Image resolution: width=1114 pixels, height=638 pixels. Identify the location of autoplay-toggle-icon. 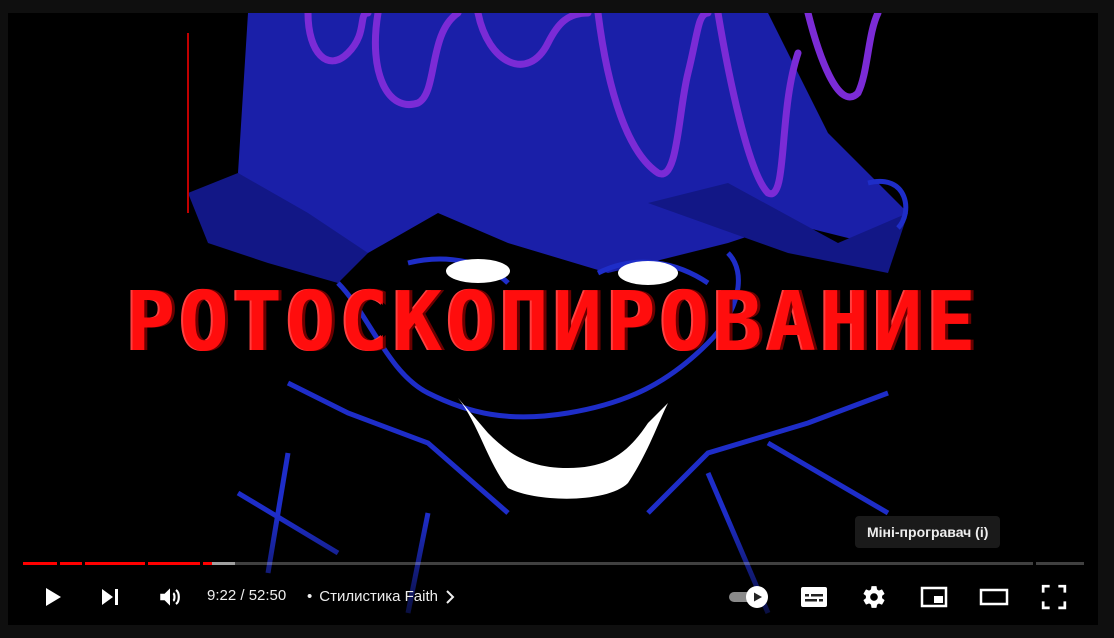
(748, 597).